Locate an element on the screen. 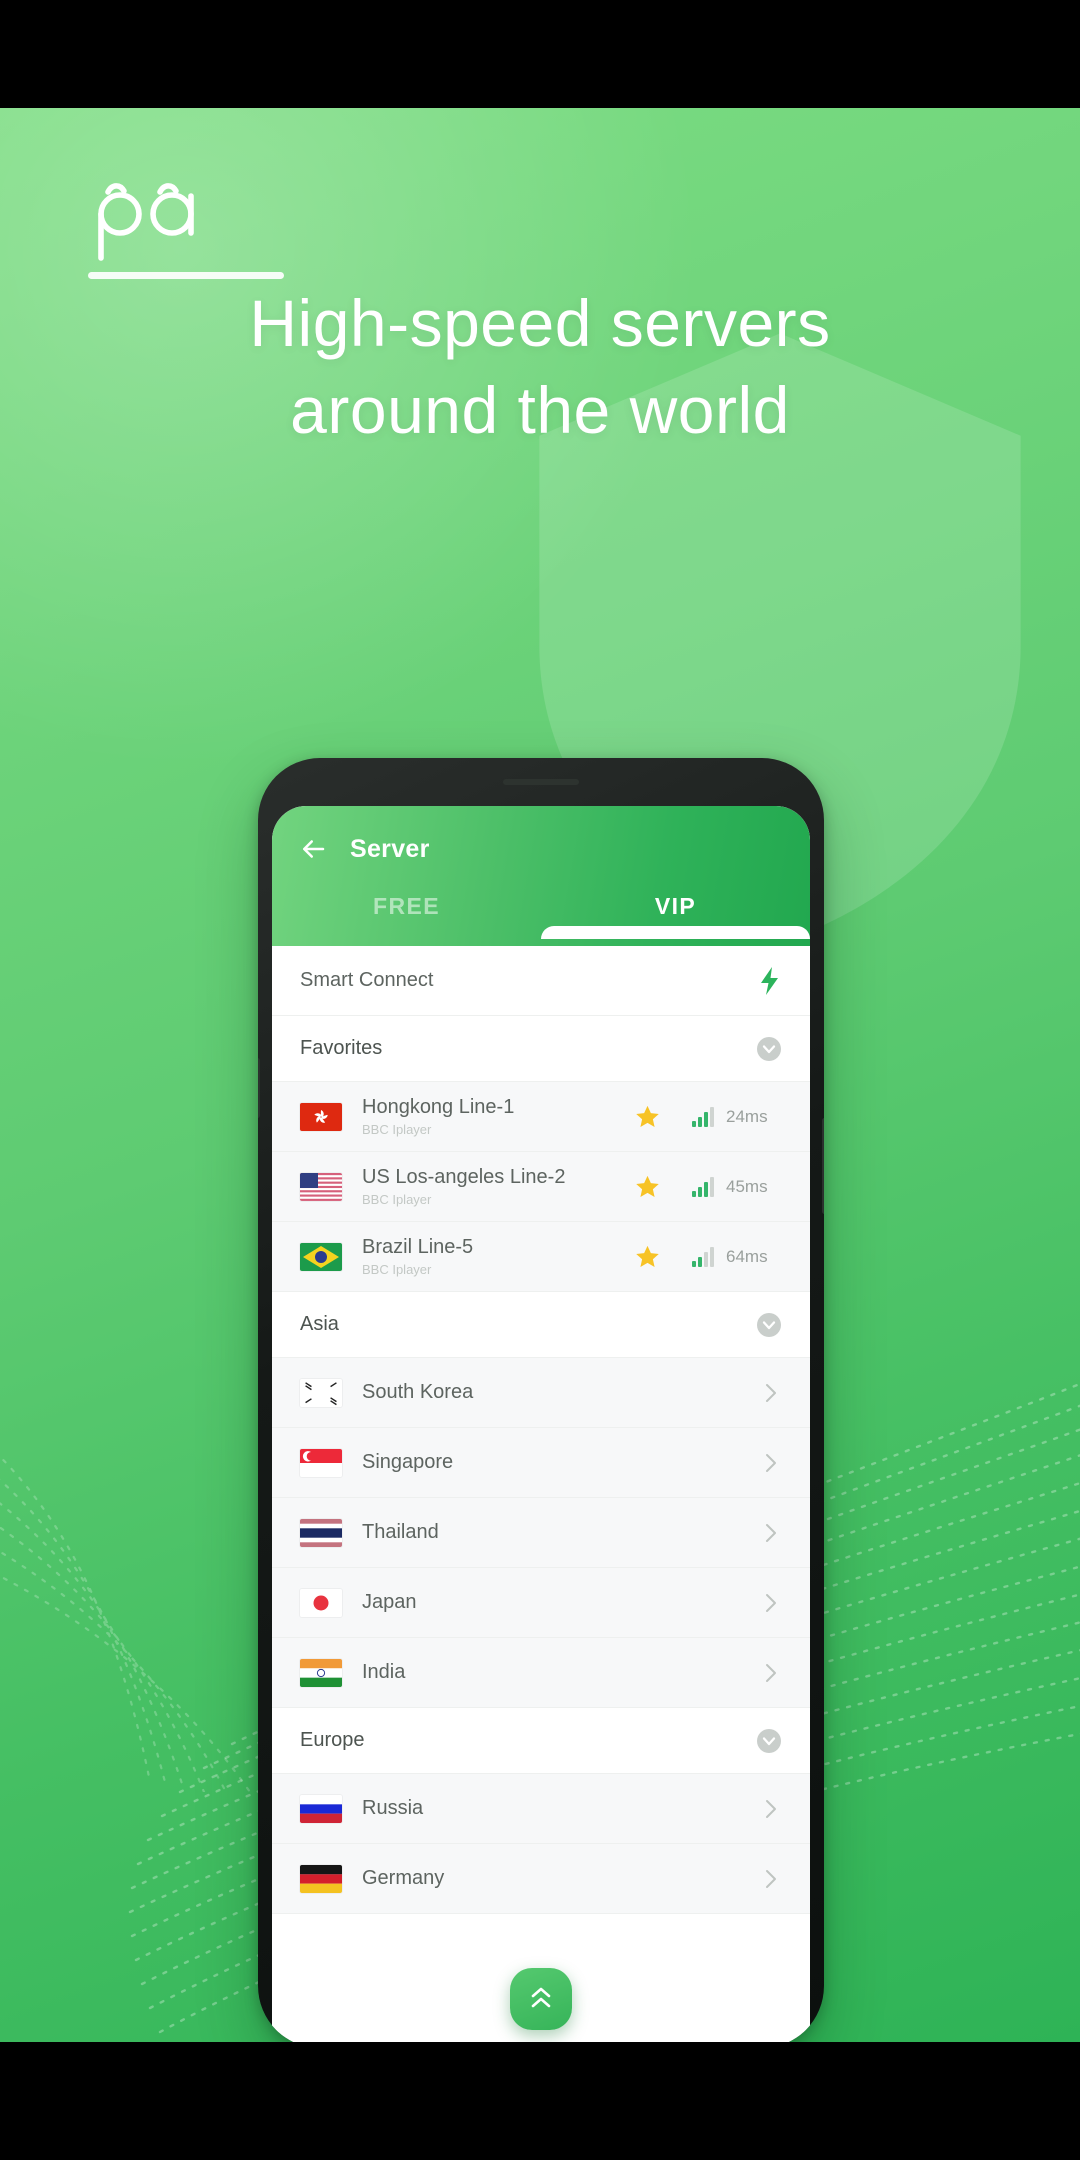  section-title-asia: Asia is located at coordinates (319, 1324).